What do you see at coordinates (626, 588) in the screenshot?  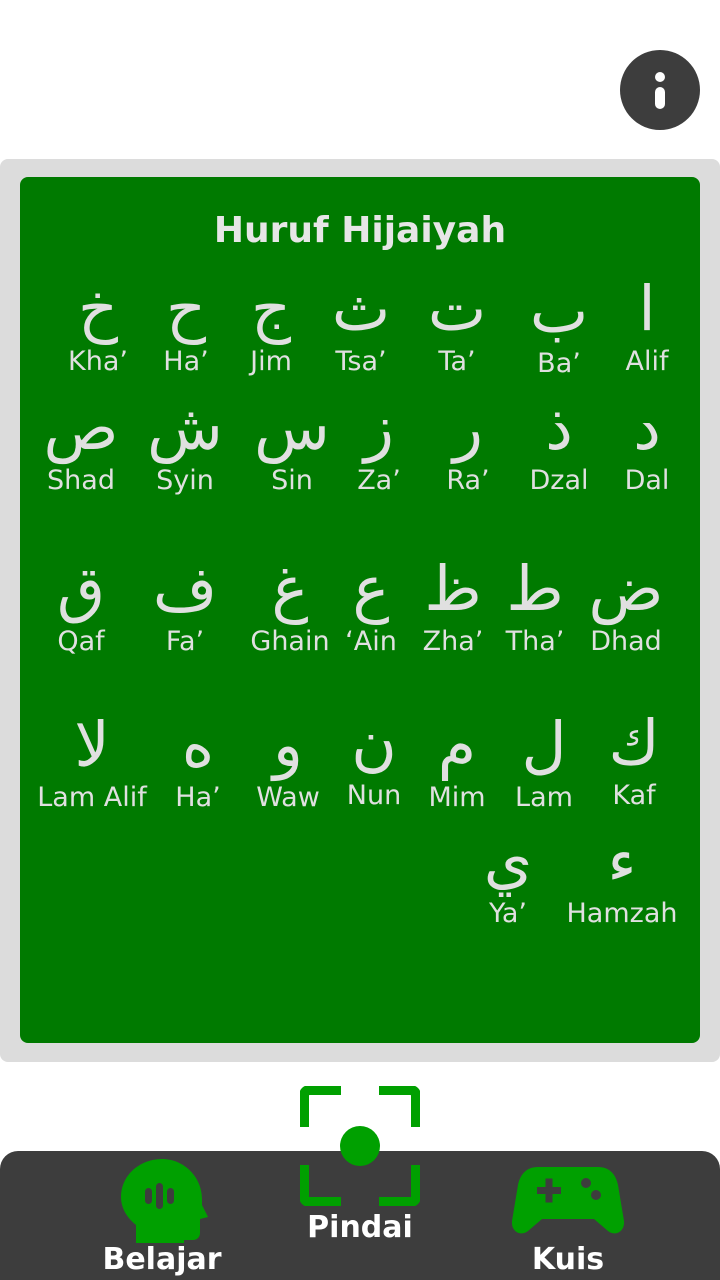 I see `letter-glyph: ض` at bounding box center [626, 588].